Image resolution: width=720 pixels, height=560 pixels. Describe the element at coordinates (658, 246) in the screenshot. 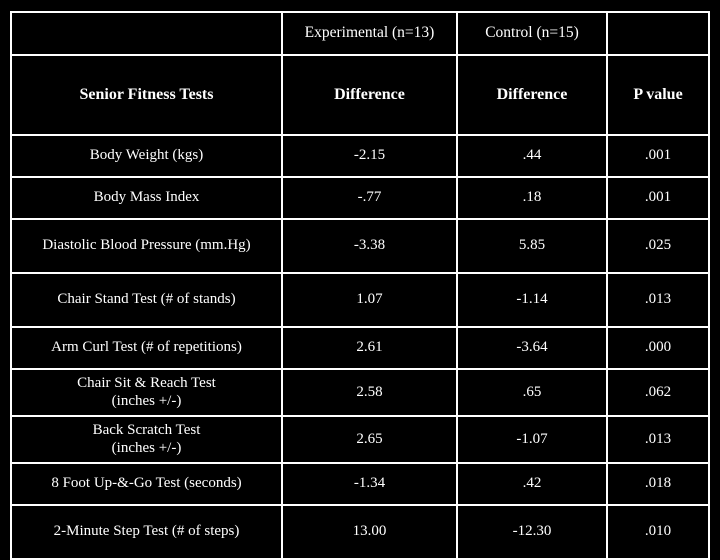

I see `cell-p-value: .025` at that location.